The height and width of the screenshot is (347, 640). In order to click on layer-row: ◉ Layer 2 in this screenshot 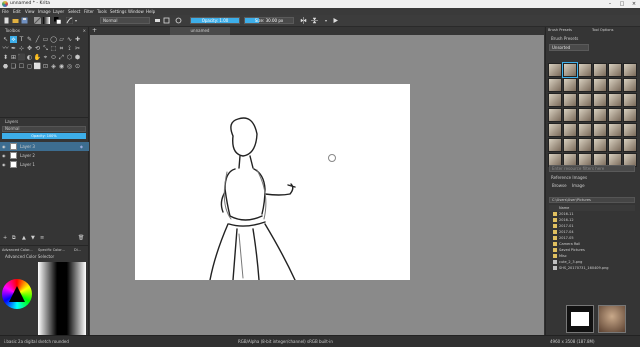, I will do `click(44, 155)`.